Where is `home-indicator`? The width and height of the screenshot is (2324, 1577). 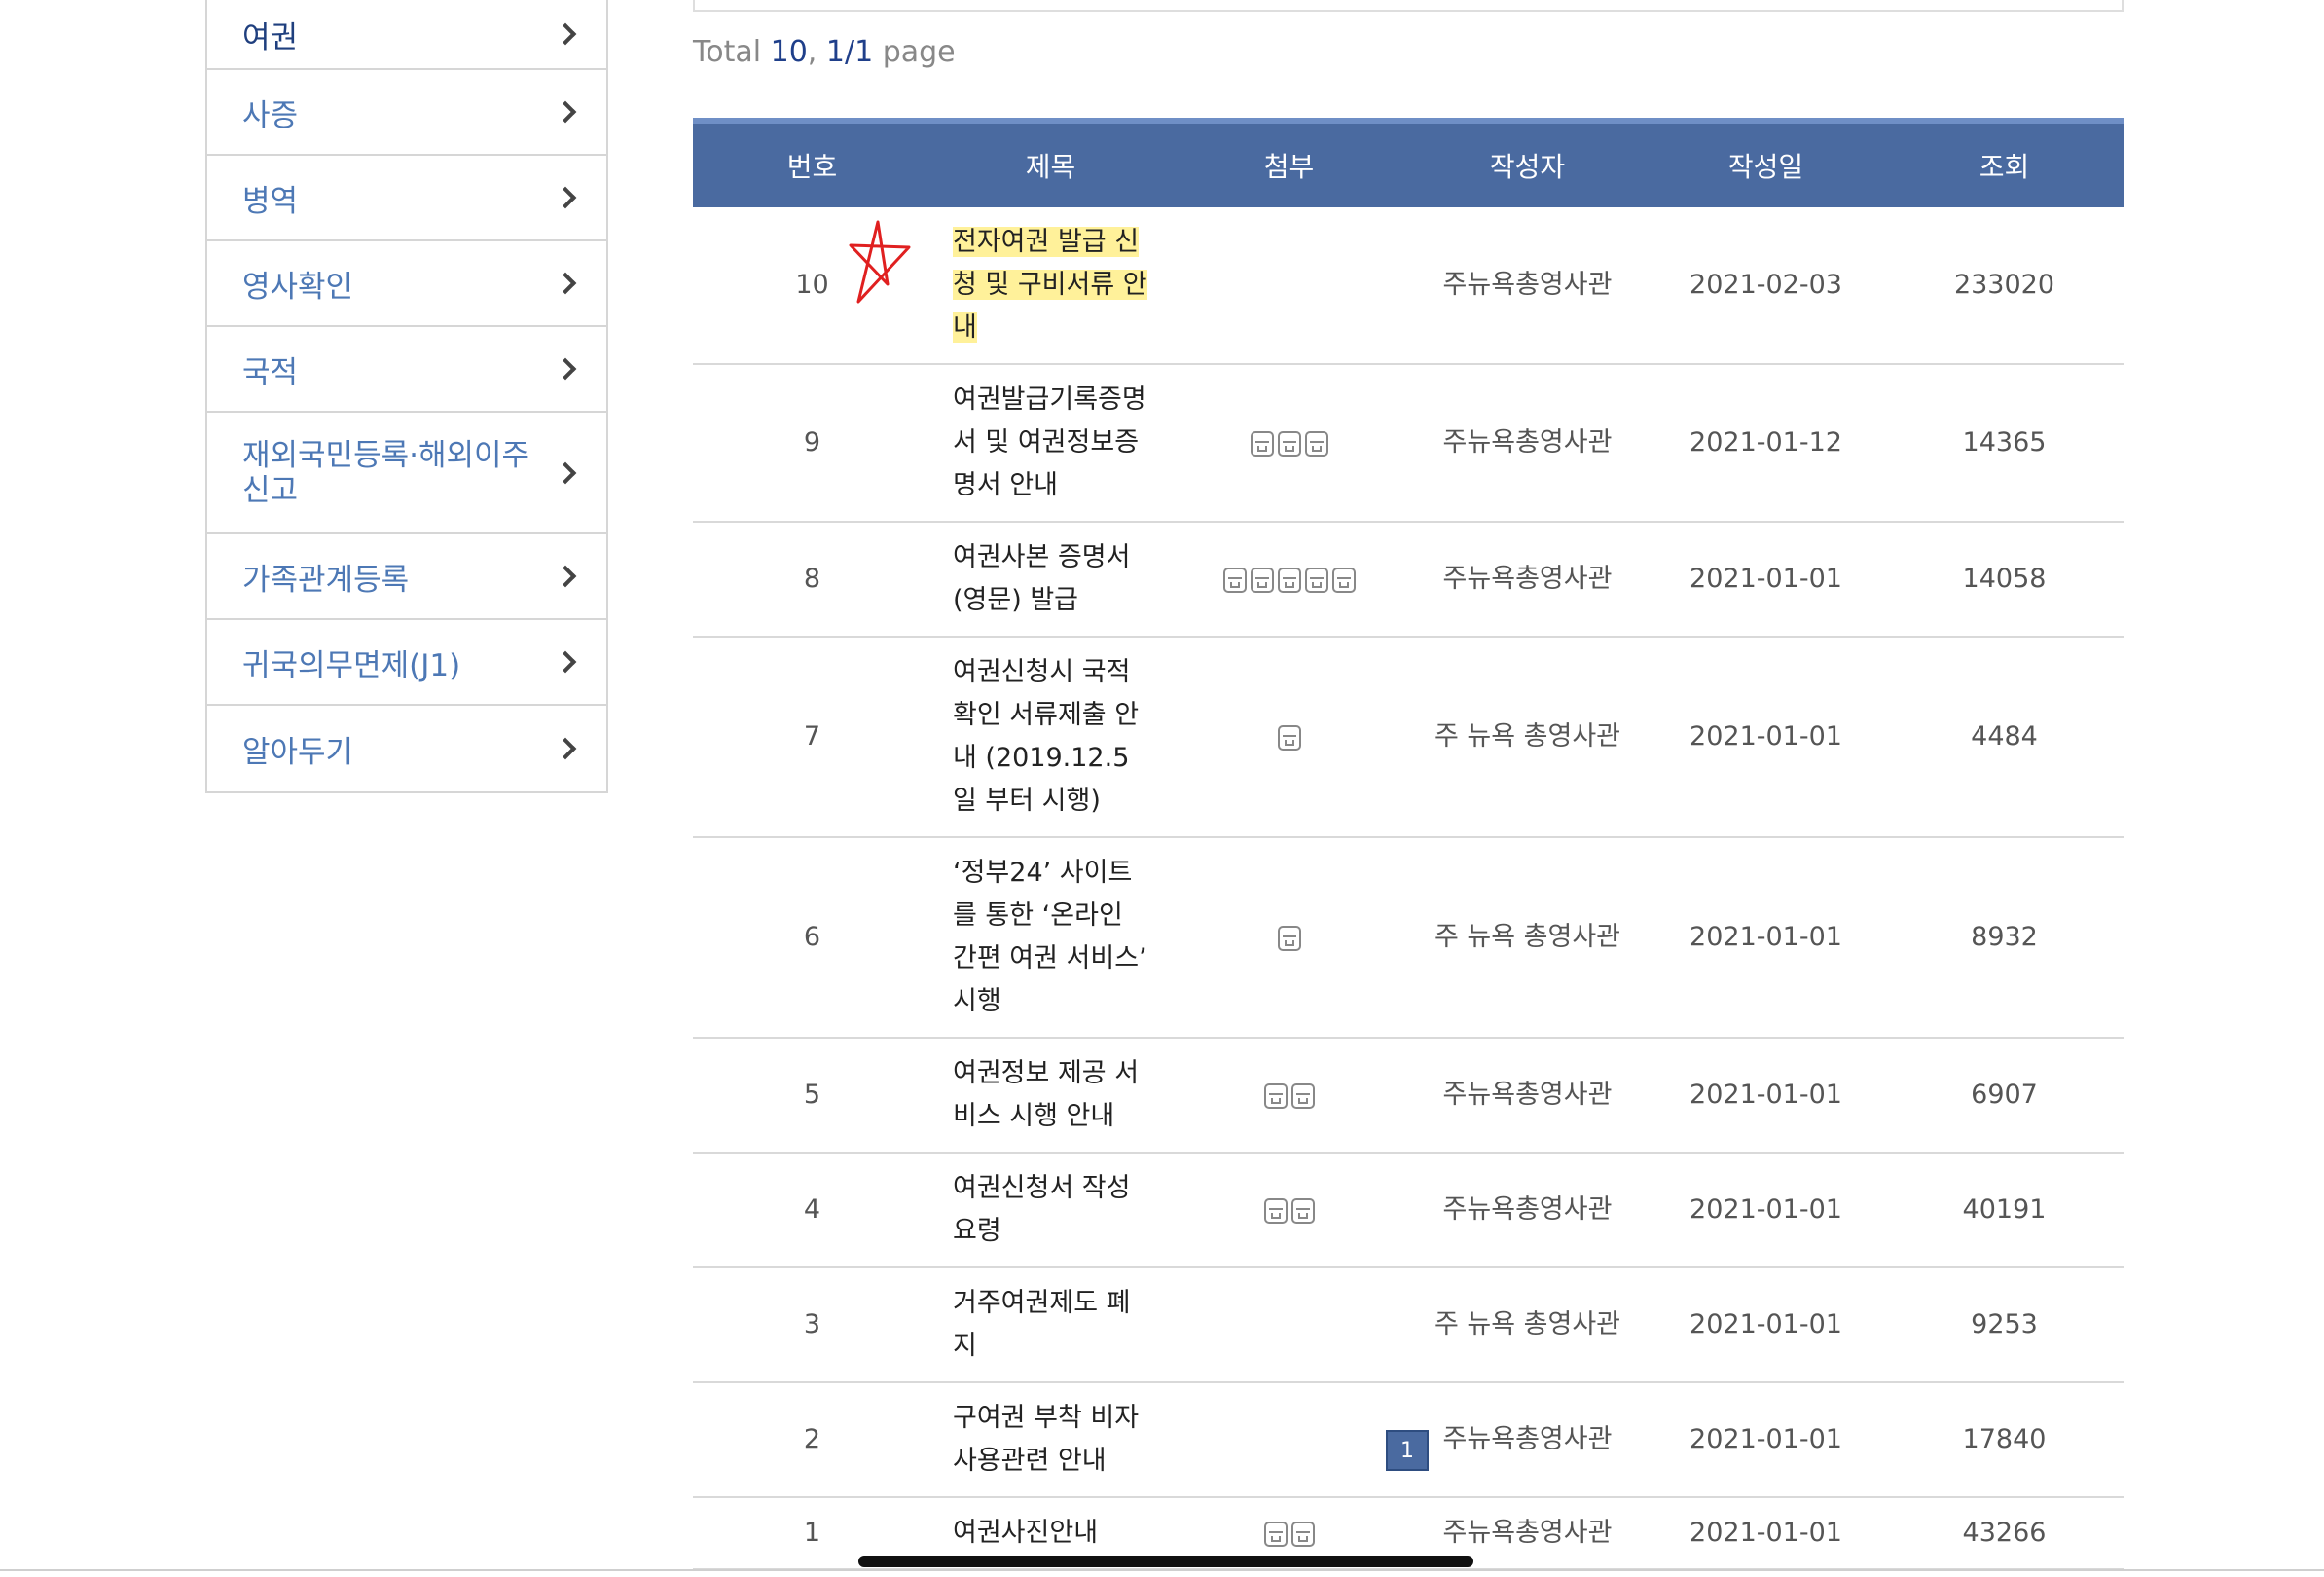 home-indicator is located at coordinates (1165, 1561).